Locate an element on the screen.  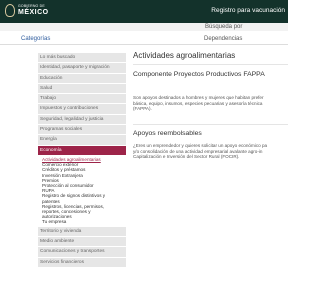
sidebar-item: Energía is located at coordinates (82, 140).